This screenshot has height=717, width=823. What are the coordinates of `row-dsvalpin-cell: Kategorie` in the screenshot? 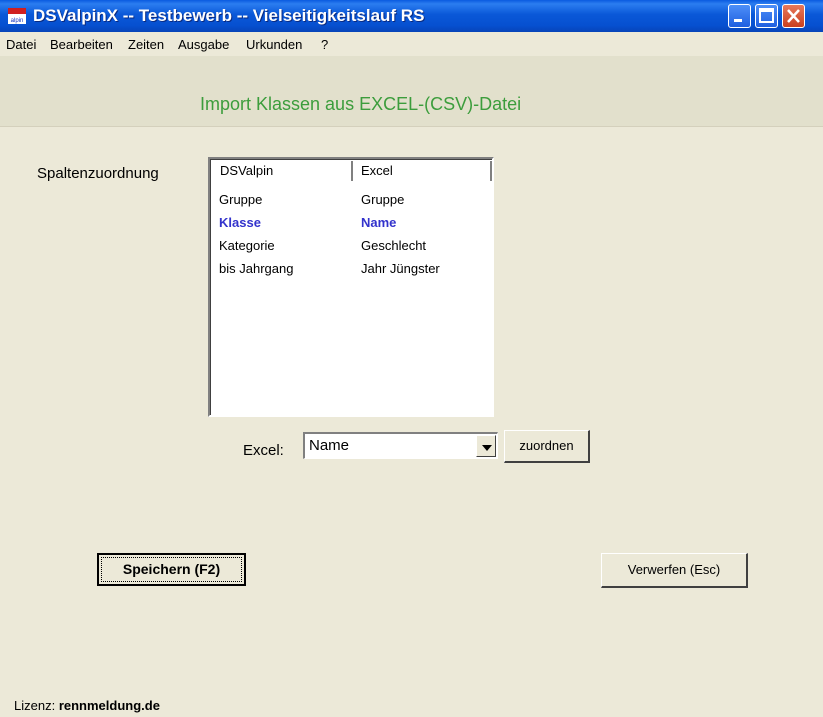 It's located at (247, 245).